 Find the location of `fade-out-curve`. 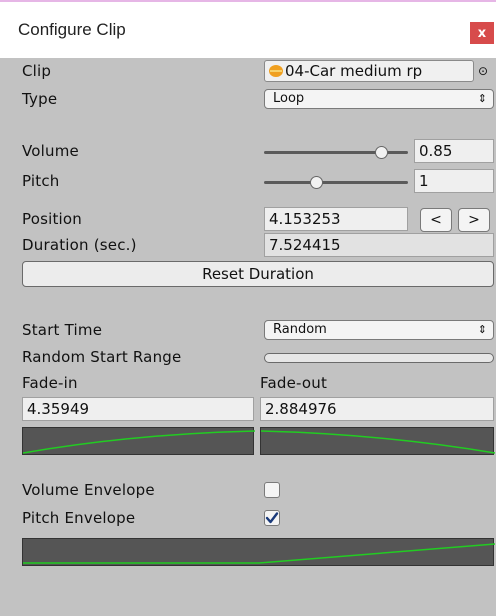

fade-out-curve is located at coordinates (377, 441).